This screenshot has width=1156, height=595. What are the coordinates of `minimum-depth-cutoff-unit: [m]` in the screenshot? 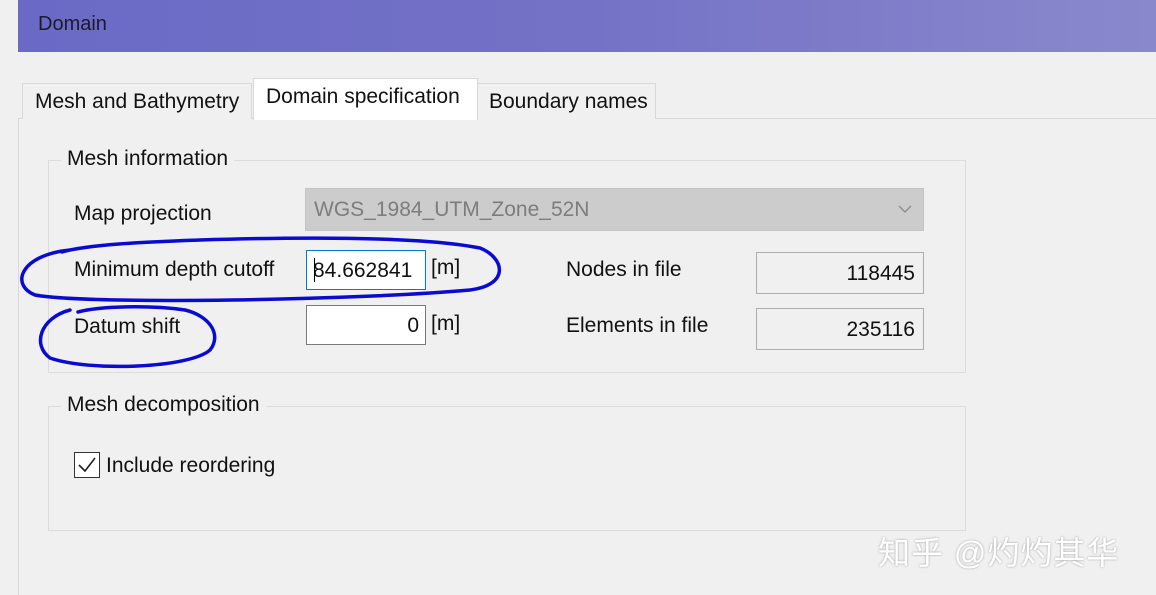 It's located at (446, 267).